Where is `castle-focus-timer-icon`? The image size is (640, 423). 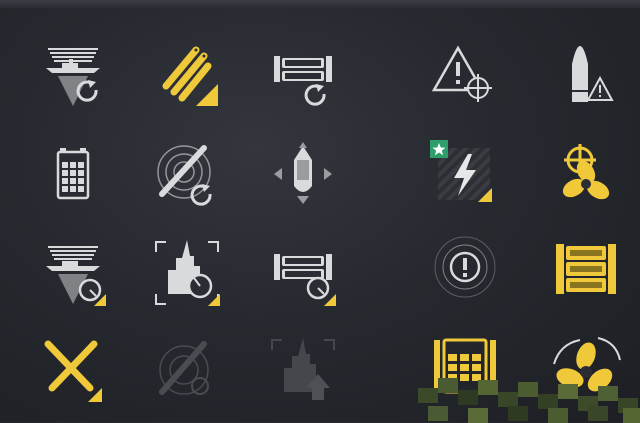 castle-focus-timer-icon is located at coordinates (187, 273).